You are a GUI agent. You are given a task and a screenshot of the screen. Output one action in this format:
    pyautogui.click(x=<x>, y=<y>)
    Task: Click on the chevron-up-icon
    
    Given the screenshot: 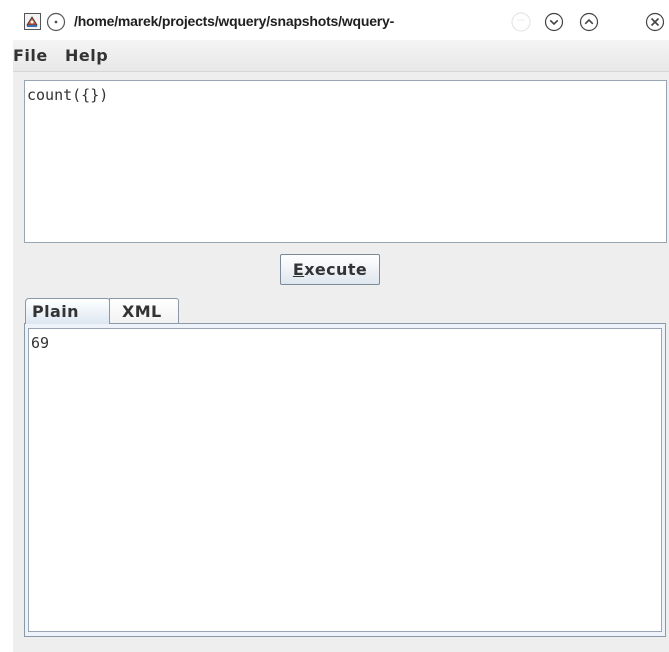 What is the action you would take?
    pyautogui.click(x=589, y=24)
    